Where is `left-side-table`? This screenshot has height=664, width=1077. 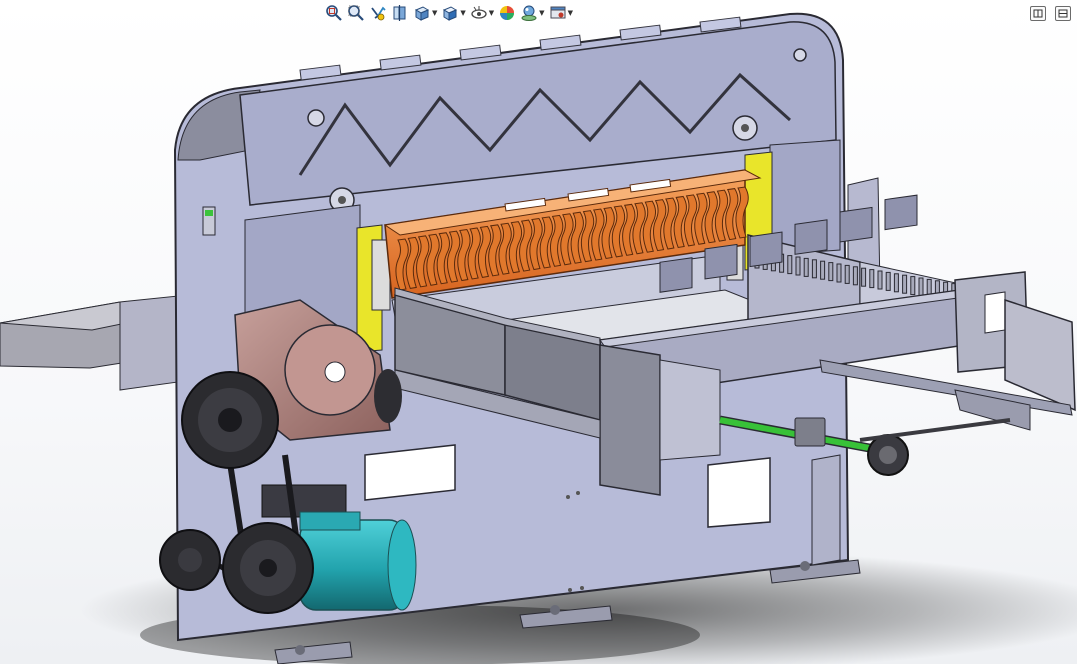 left-side-table is located at coordinates (103, 343).